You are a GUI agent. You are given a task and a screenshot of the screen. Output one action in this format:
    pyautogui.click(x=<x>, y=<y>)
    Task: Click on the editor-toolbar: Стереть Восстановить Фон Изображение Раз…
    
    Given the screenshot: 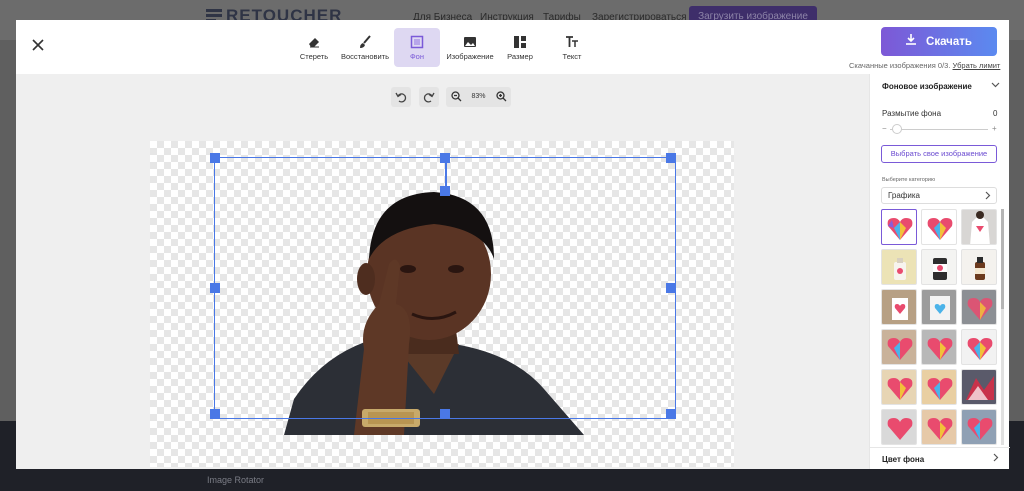 What is the action you would take?
    pyautogui.click(x=512, y=47)
    